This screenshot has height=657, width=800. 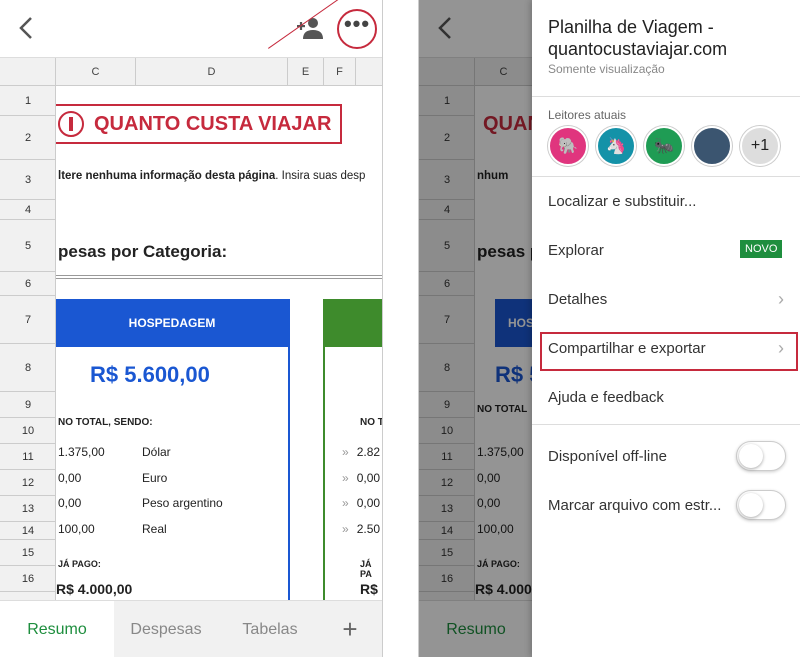 I want to click on elephant-icon: 🐘, so click(x=568, y=146).